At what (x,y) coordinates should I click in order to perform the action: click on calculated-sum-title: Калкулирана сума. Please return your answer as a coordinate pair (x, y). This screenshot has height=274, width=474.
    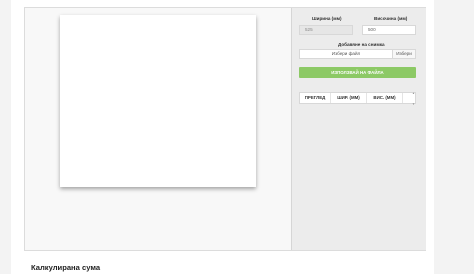
    Looking at the image, I should click on (66, 267).